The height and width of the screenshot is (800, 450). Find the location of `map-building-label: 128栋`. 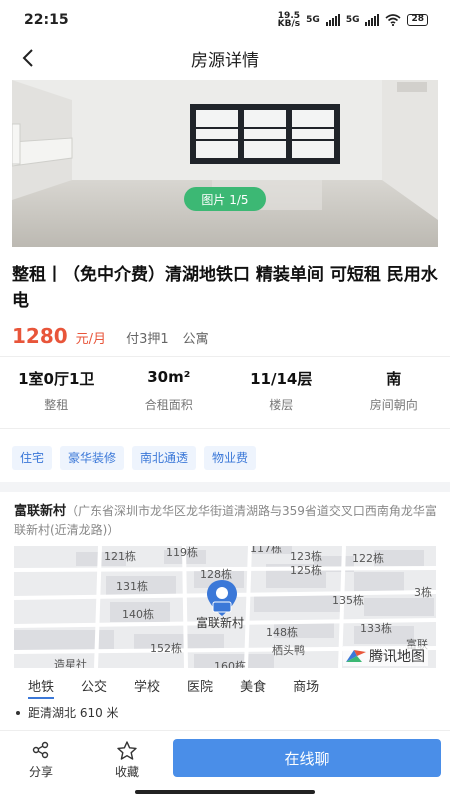

map-building-label: 128栋 is located at coordinates (216, 574).